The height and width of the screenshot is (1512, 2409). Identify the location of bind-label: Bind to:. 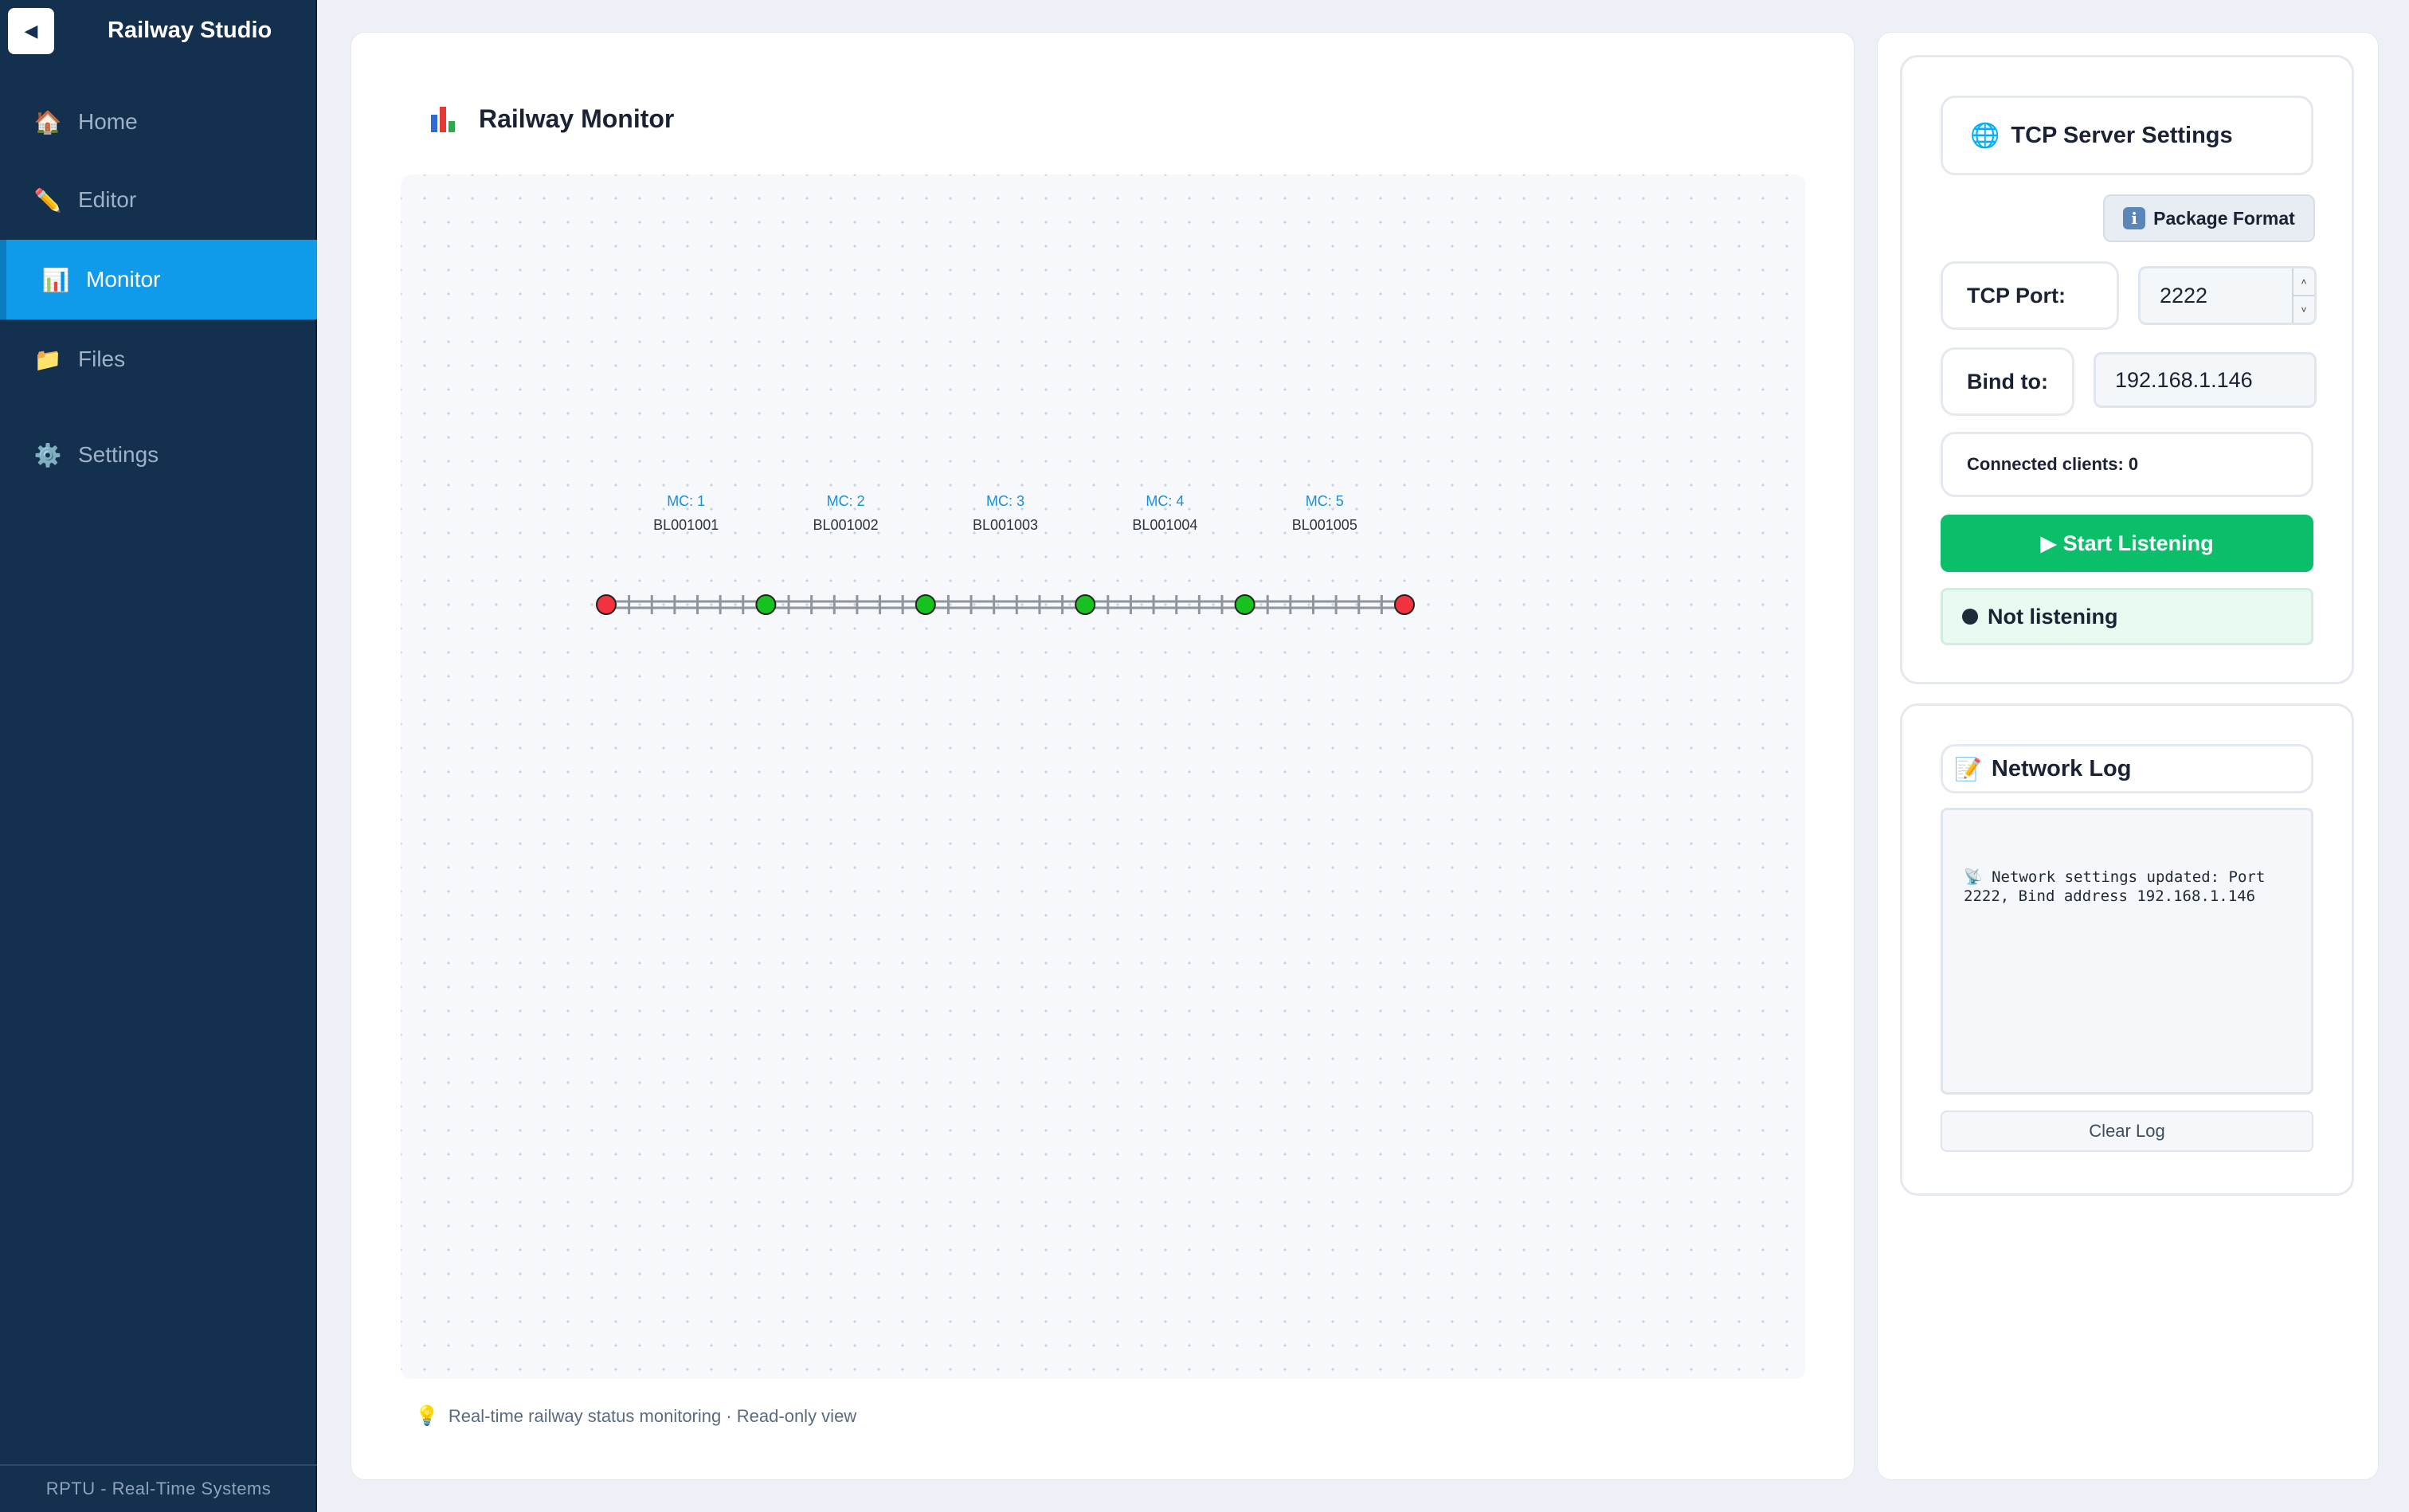
(2007, 382).